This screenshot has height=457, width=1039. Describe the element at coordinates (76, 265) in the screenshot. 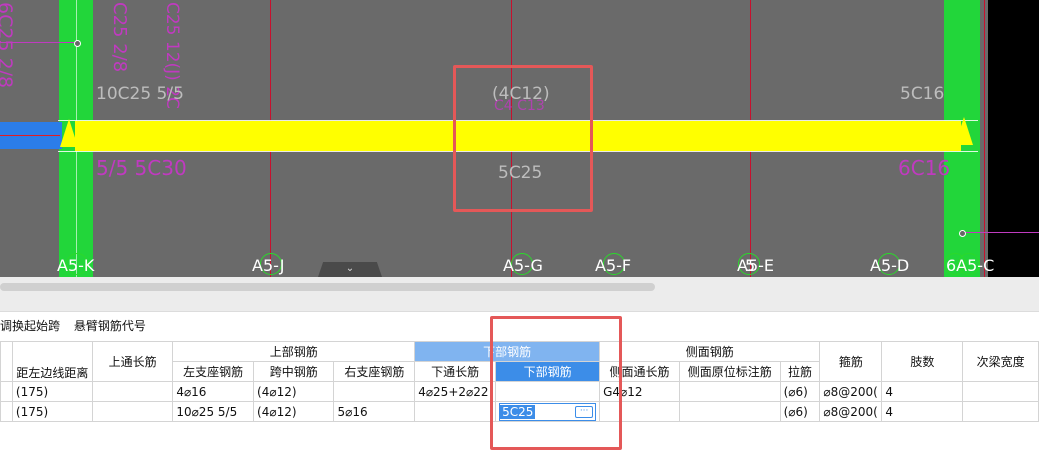

I see `axis-label: A5-K` at that location.